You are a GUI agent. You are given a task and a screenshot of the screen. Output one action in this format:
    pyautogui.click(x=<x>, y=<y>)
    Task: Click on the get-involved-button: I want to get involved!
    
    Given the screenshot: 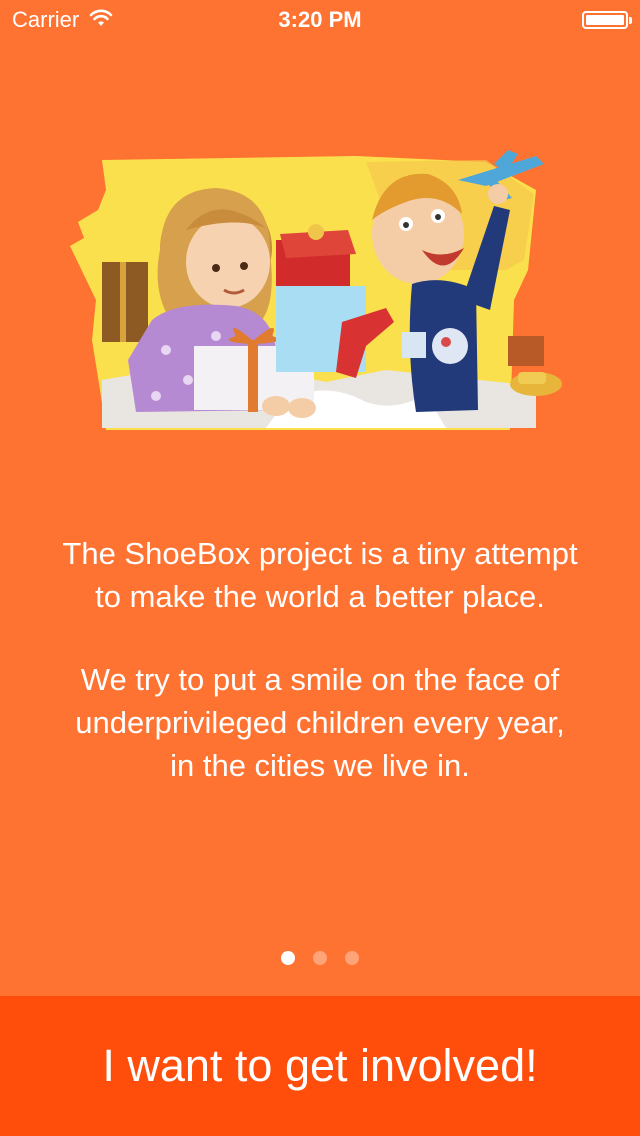 What is the action you would take?
    pyautogui.click(x=320, y=1066)
    